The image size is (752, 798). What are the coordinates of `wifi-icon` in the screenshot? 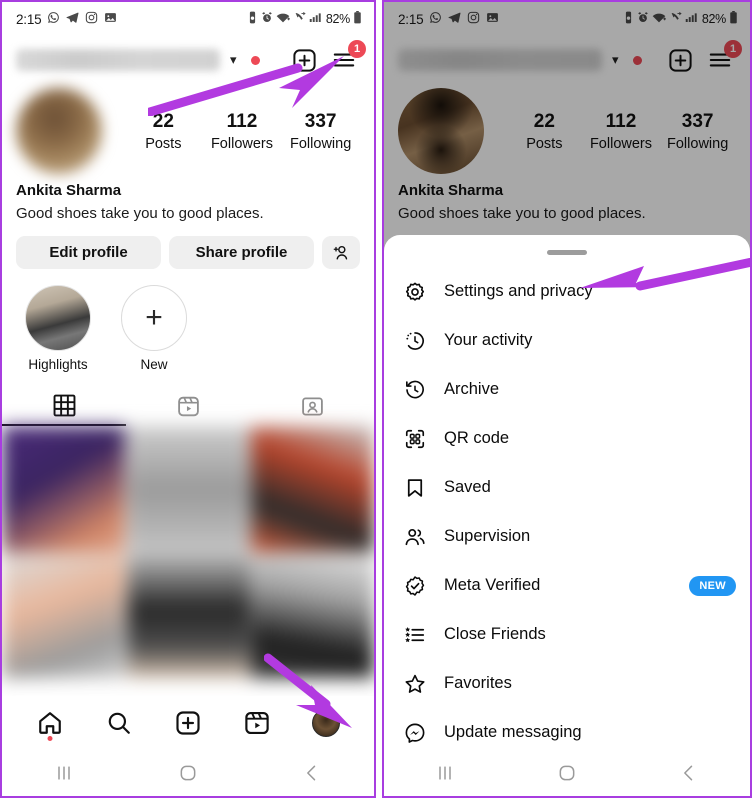 It's located at (659, 19).